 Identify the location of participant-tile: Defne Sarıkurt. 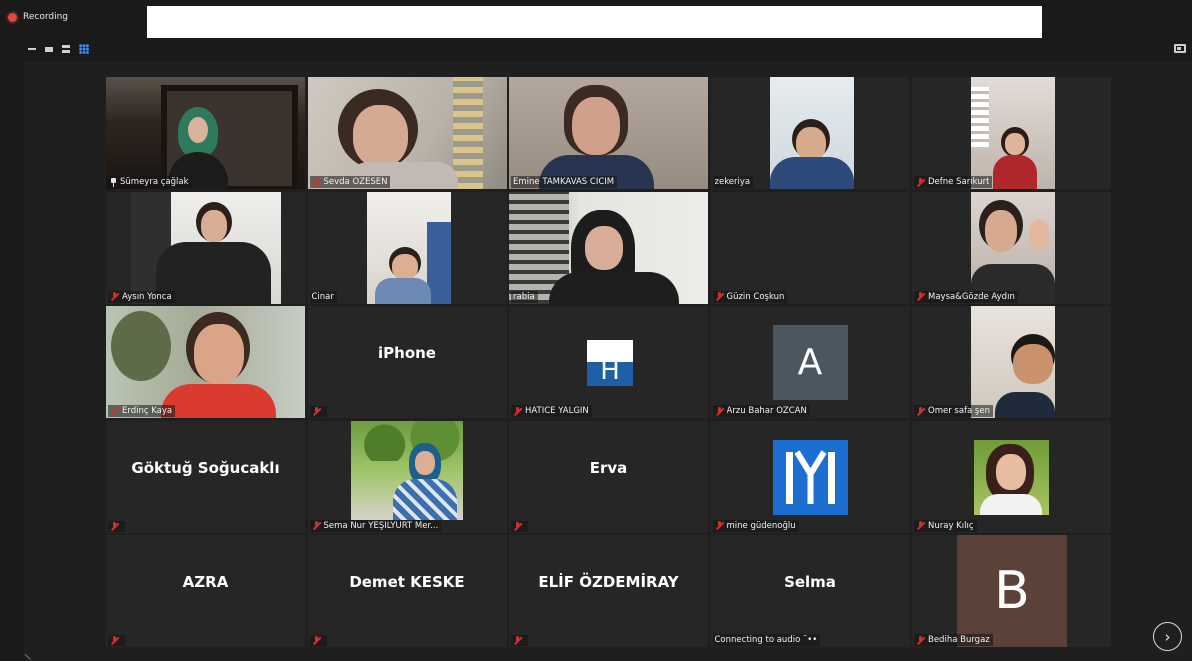
(1011, 133).